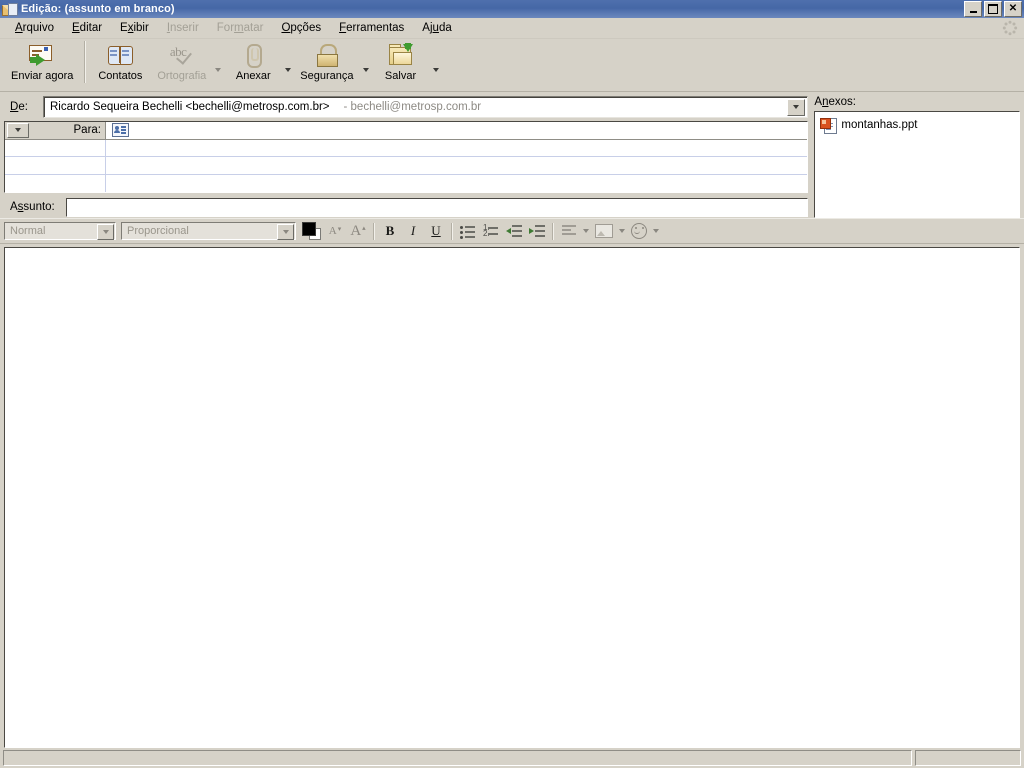 This screenshot has height=768, width=1024. What do you see at coordinates (10, 9) in the screenshot?
I see `mail-compose-icon` at bounding box center [10, 9].